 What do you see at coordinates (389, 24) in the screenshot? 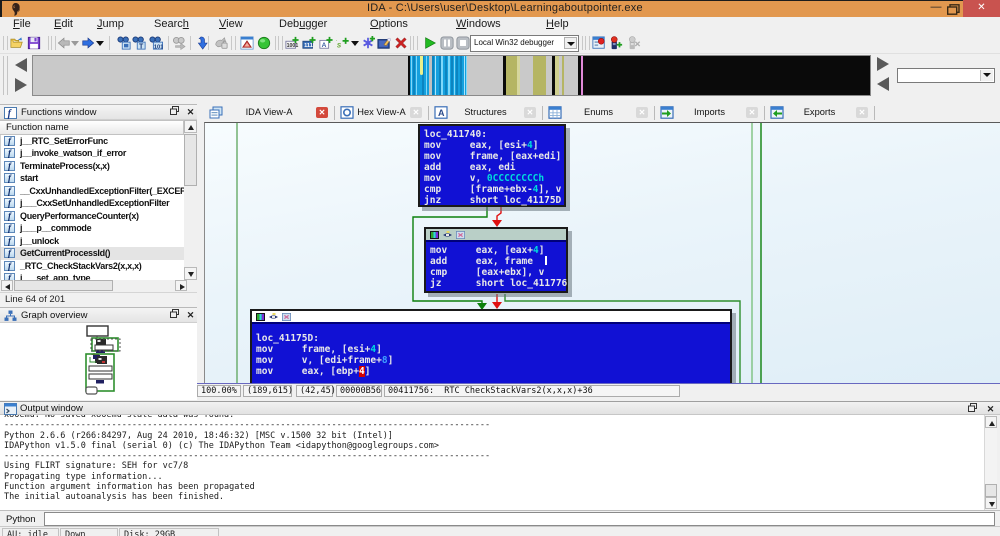
I see `menu-options: Options` at bounding box center [389, 24].